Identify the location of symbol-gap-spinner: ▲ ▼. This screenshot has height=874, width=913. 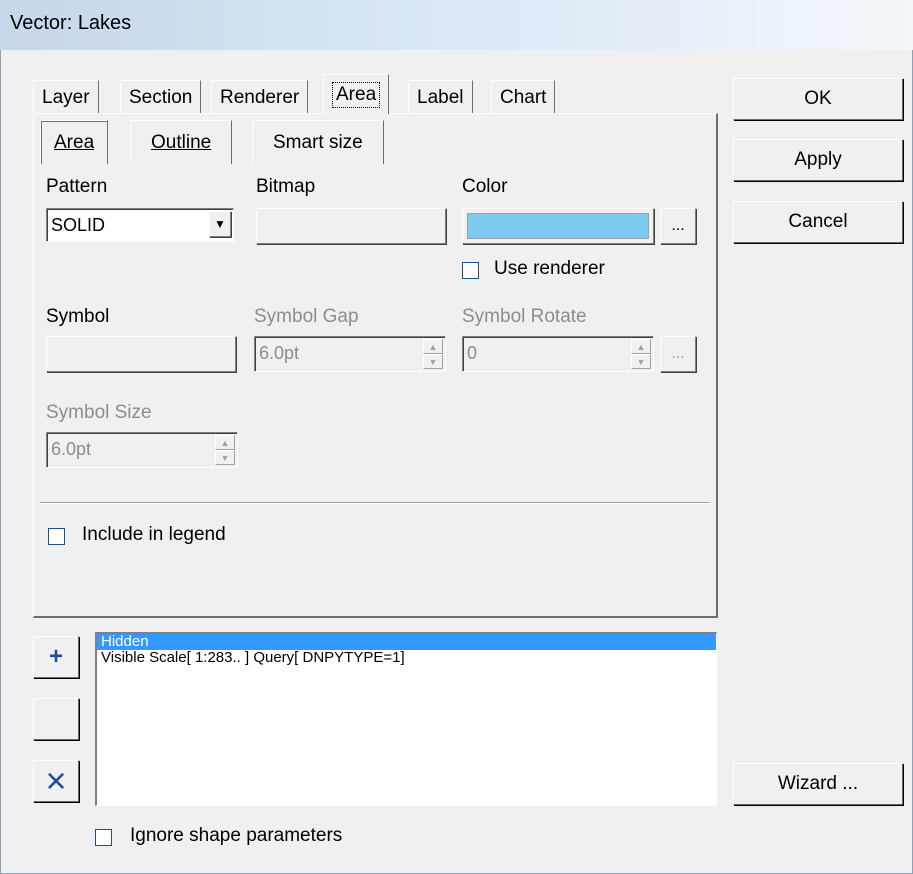
(433, 354).